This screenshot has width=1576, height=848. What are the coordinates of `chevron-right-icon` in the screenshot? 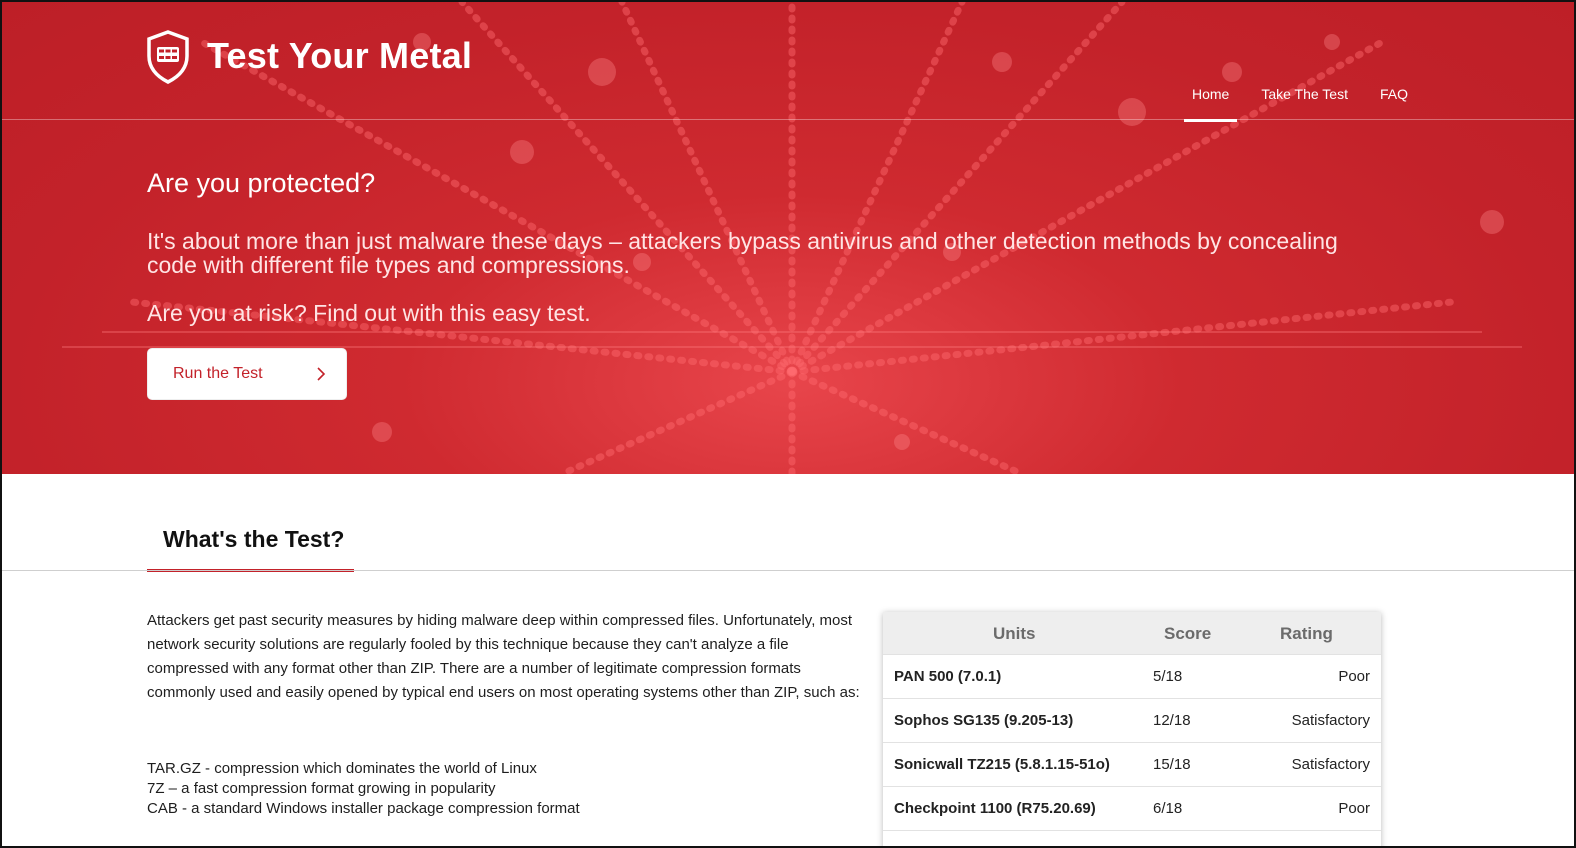 It's located at (321, 374).